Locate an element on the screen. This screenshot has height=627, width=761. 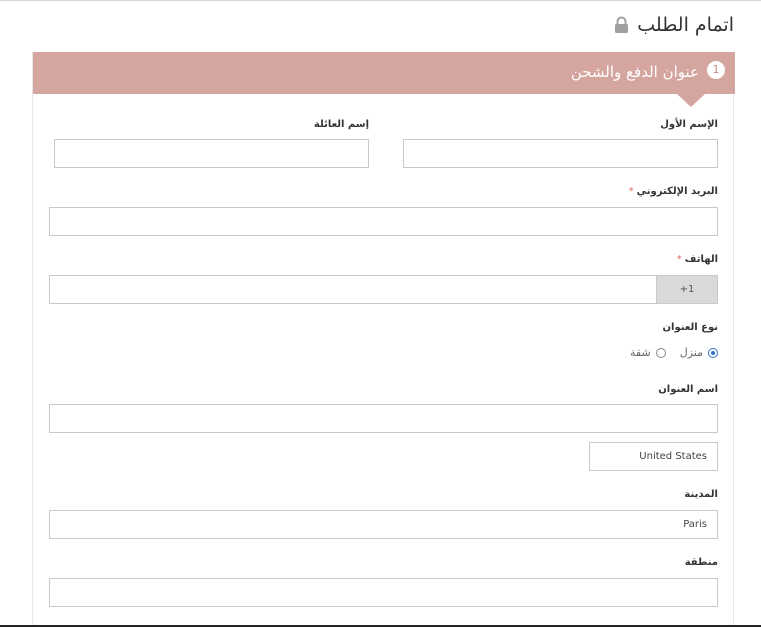
email-label: البريد الإلكتروني* is located at coordinates (673, 191).